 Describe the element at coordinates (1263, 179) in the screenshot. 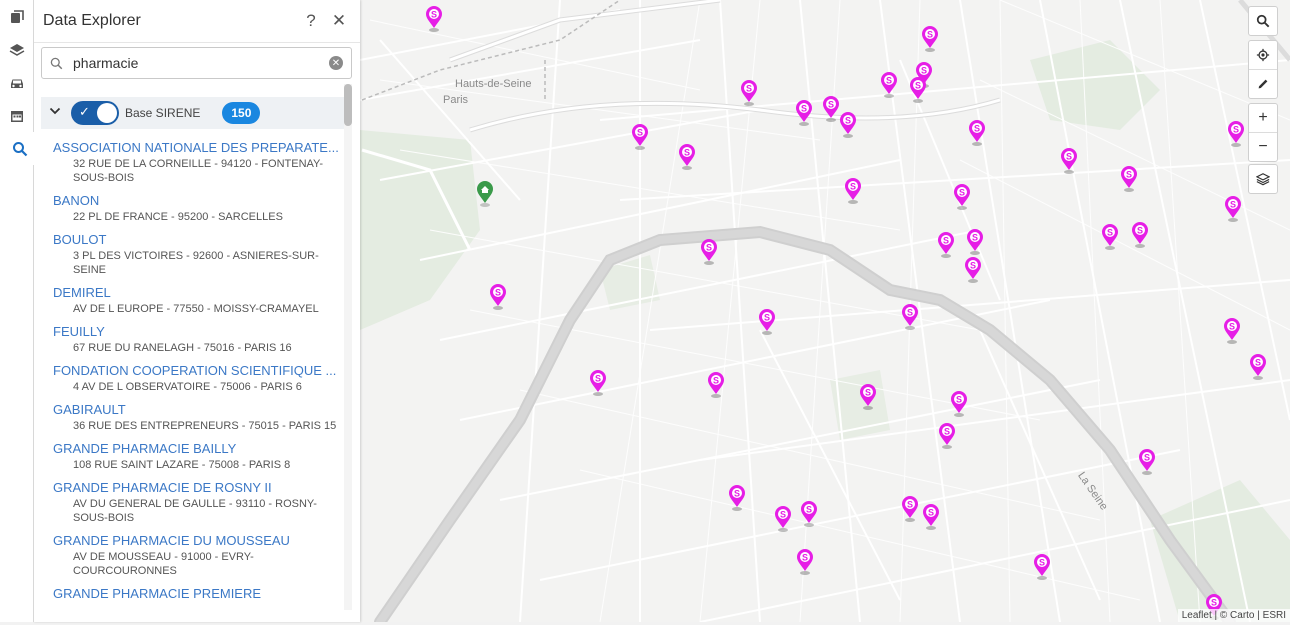

I see `basemap-layers-button` at that location.